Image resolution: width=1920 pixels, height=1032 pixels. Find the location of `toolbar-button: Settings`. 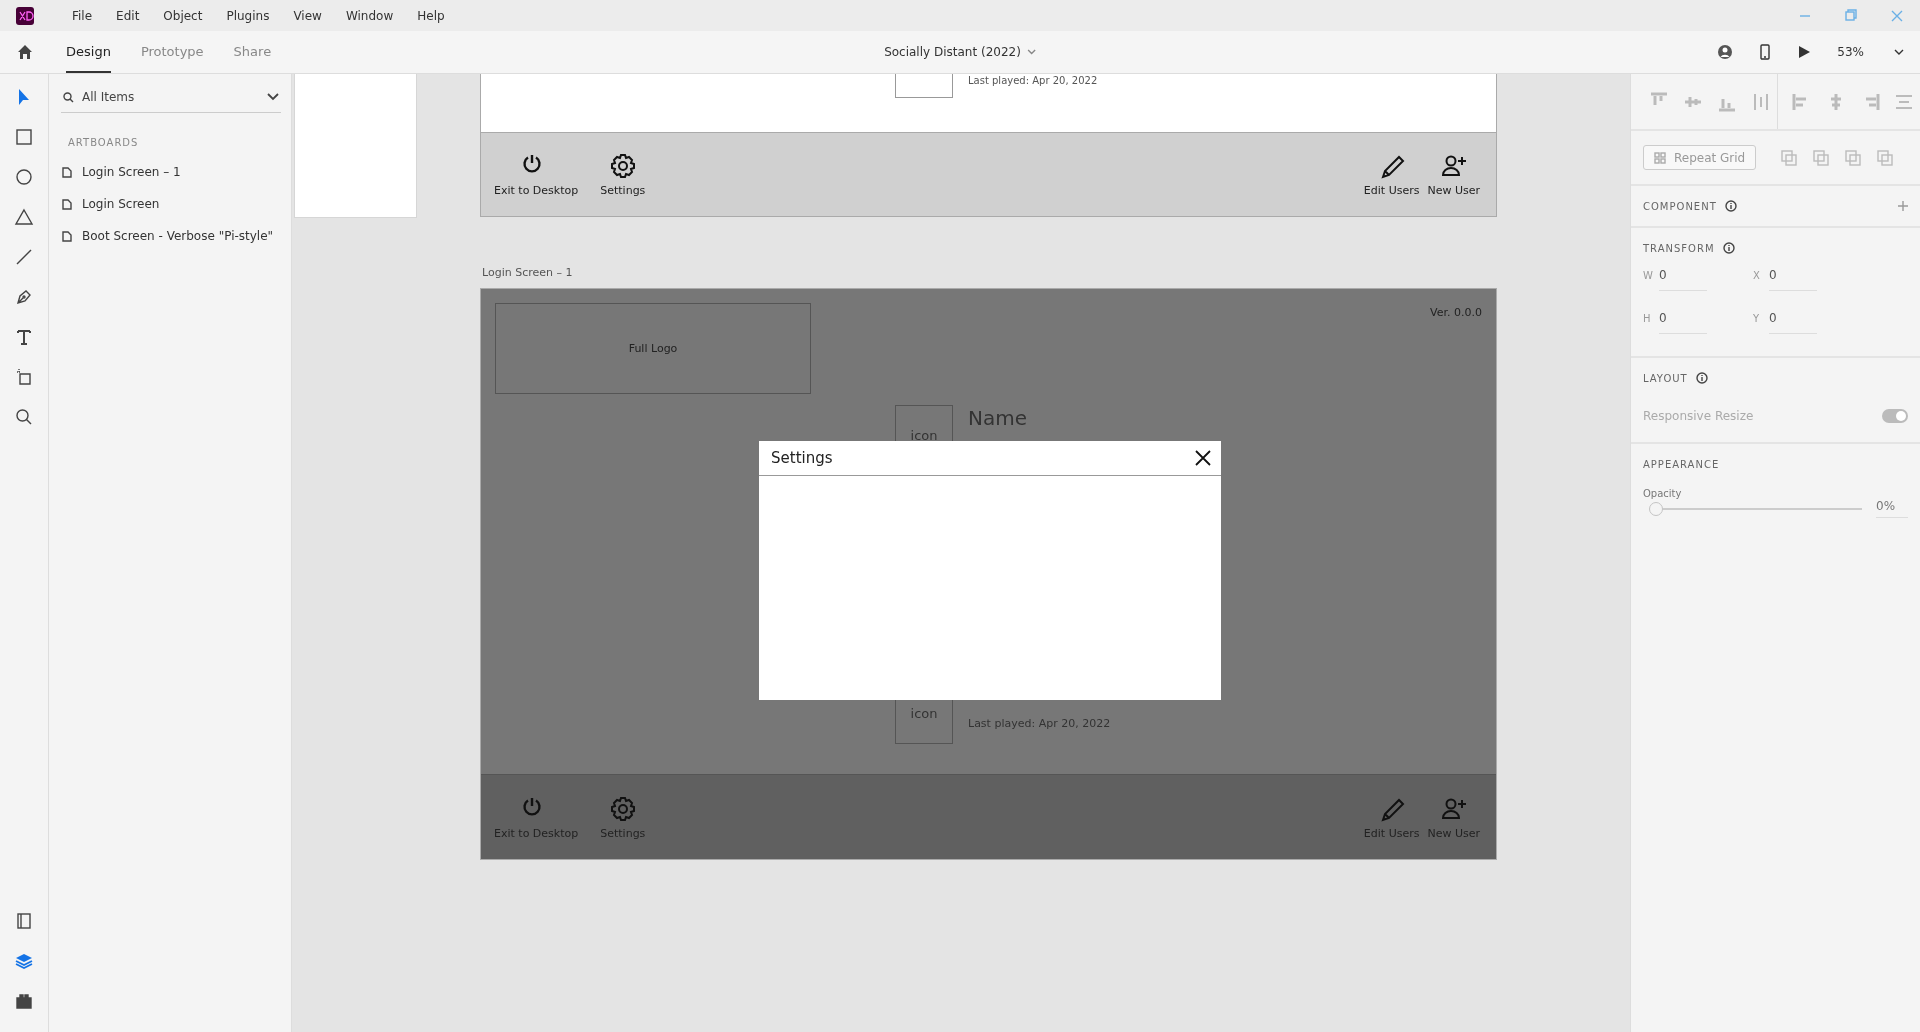

toolbar-button: Settings is located at coordinates (623, 174).